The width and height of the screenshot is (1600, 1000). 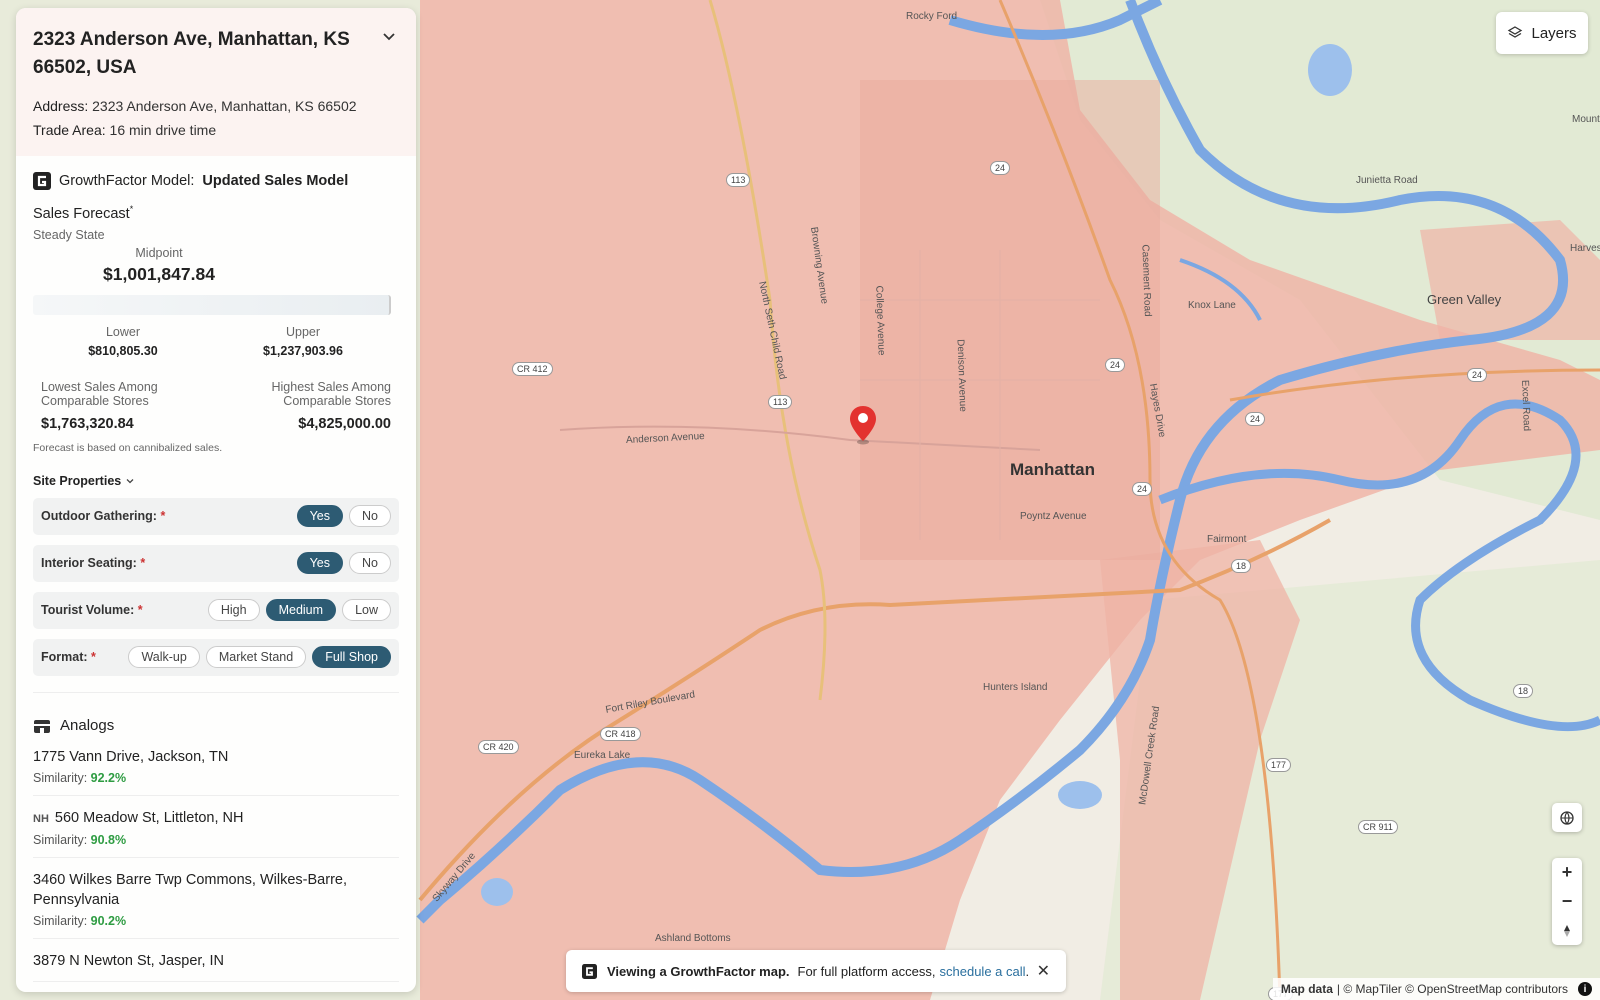 What do you see at coordinates (131, 209) in the screenshot?
I see `footnote-mark: *` at bounding box center [131, 209].